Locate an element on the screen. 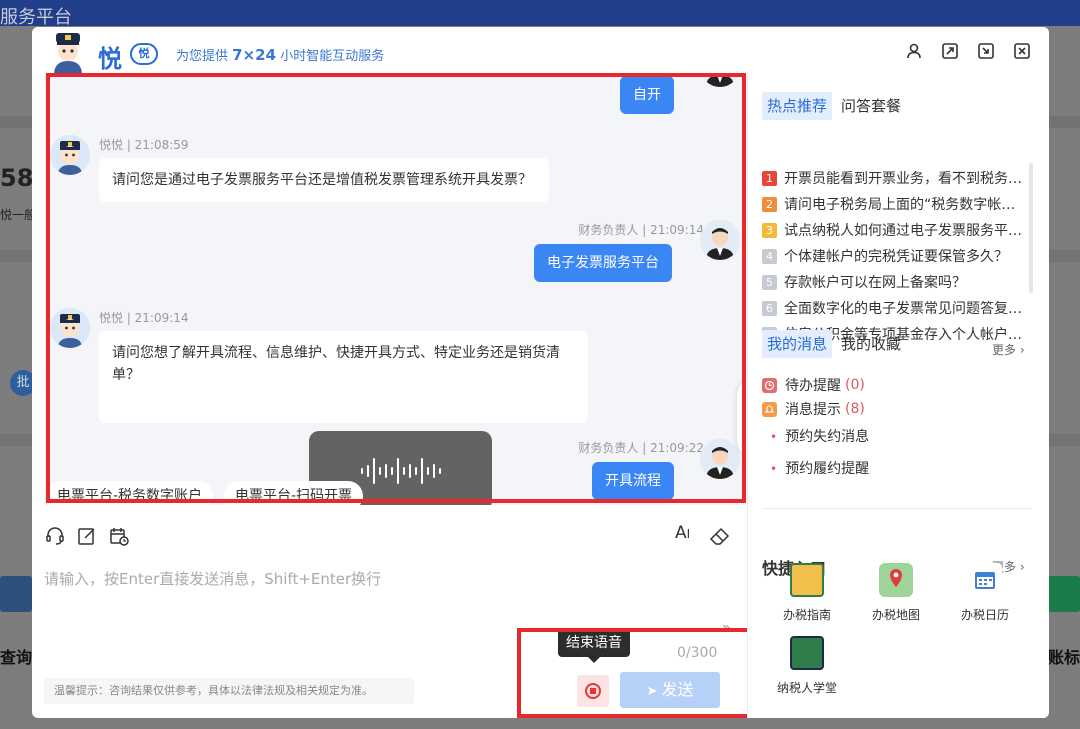 This screenshot has height=729, width=1080. stop-icon is located at coordinates (593, 691).